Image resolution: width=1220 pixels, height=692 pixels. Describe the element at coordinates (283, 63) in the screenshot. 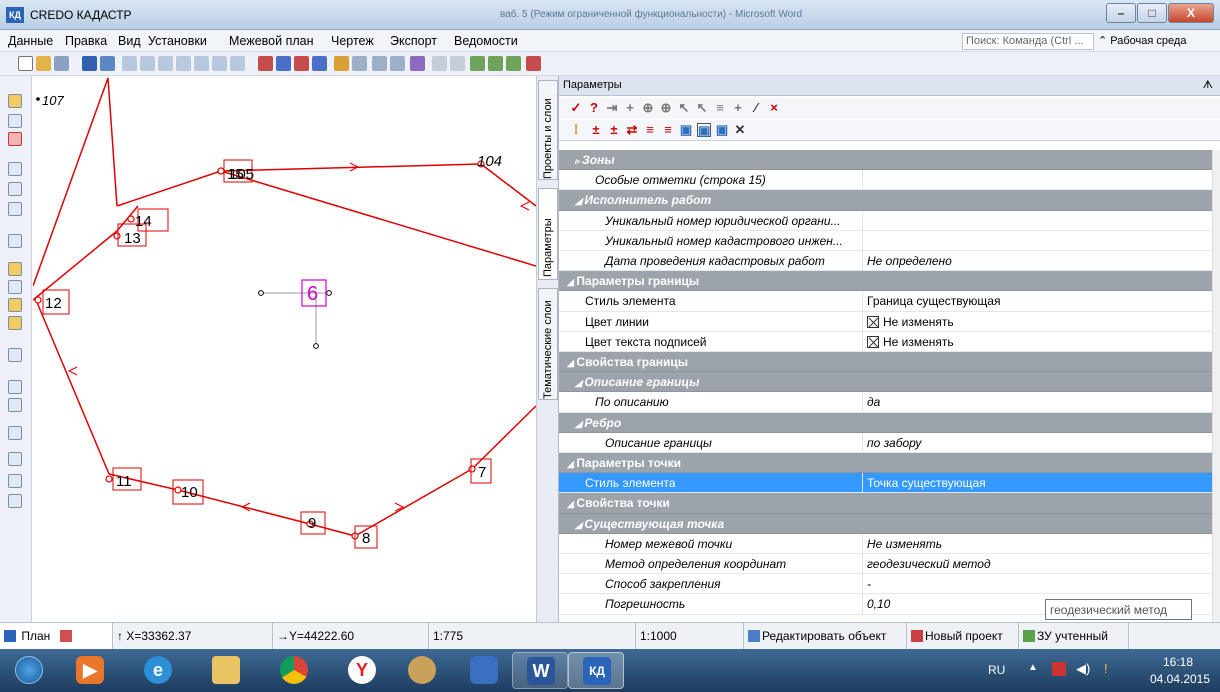

I see `layer-edit-icon` at that location.